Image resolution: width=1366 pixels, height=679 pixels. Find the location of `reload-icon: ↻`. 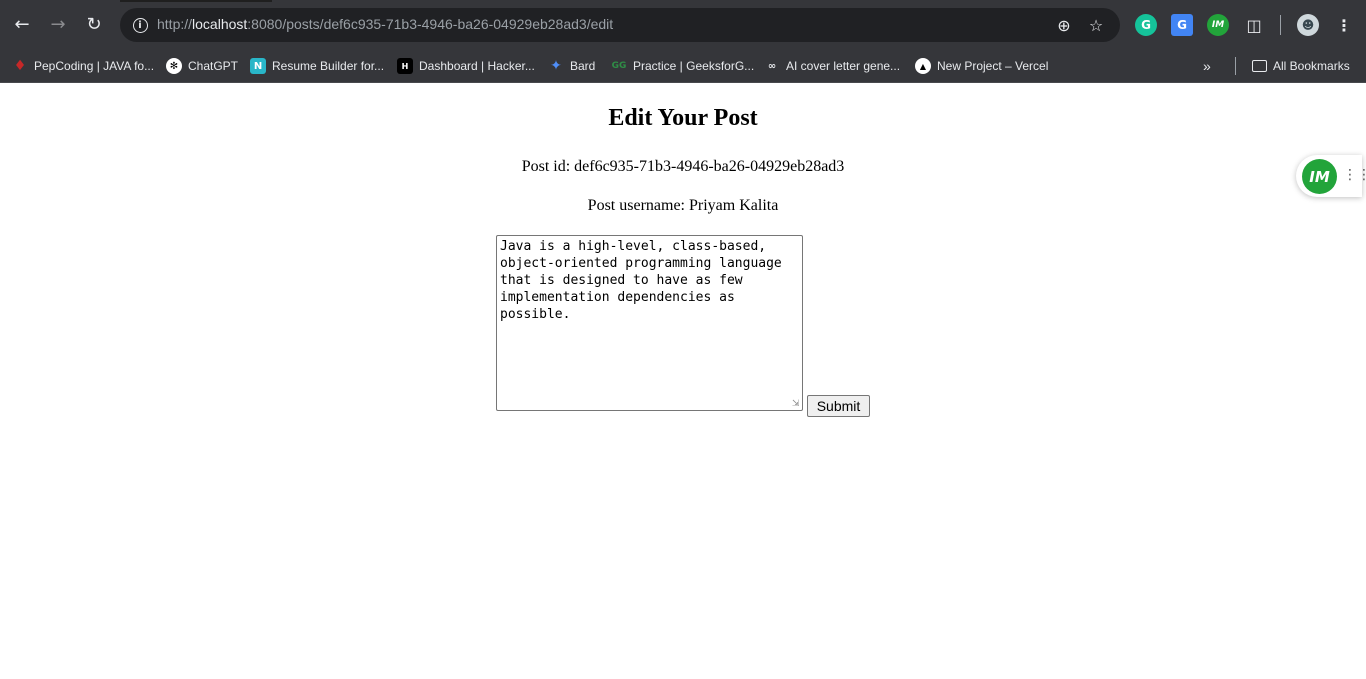

reload-icon: ↻ is located at coordinates (94, 24).